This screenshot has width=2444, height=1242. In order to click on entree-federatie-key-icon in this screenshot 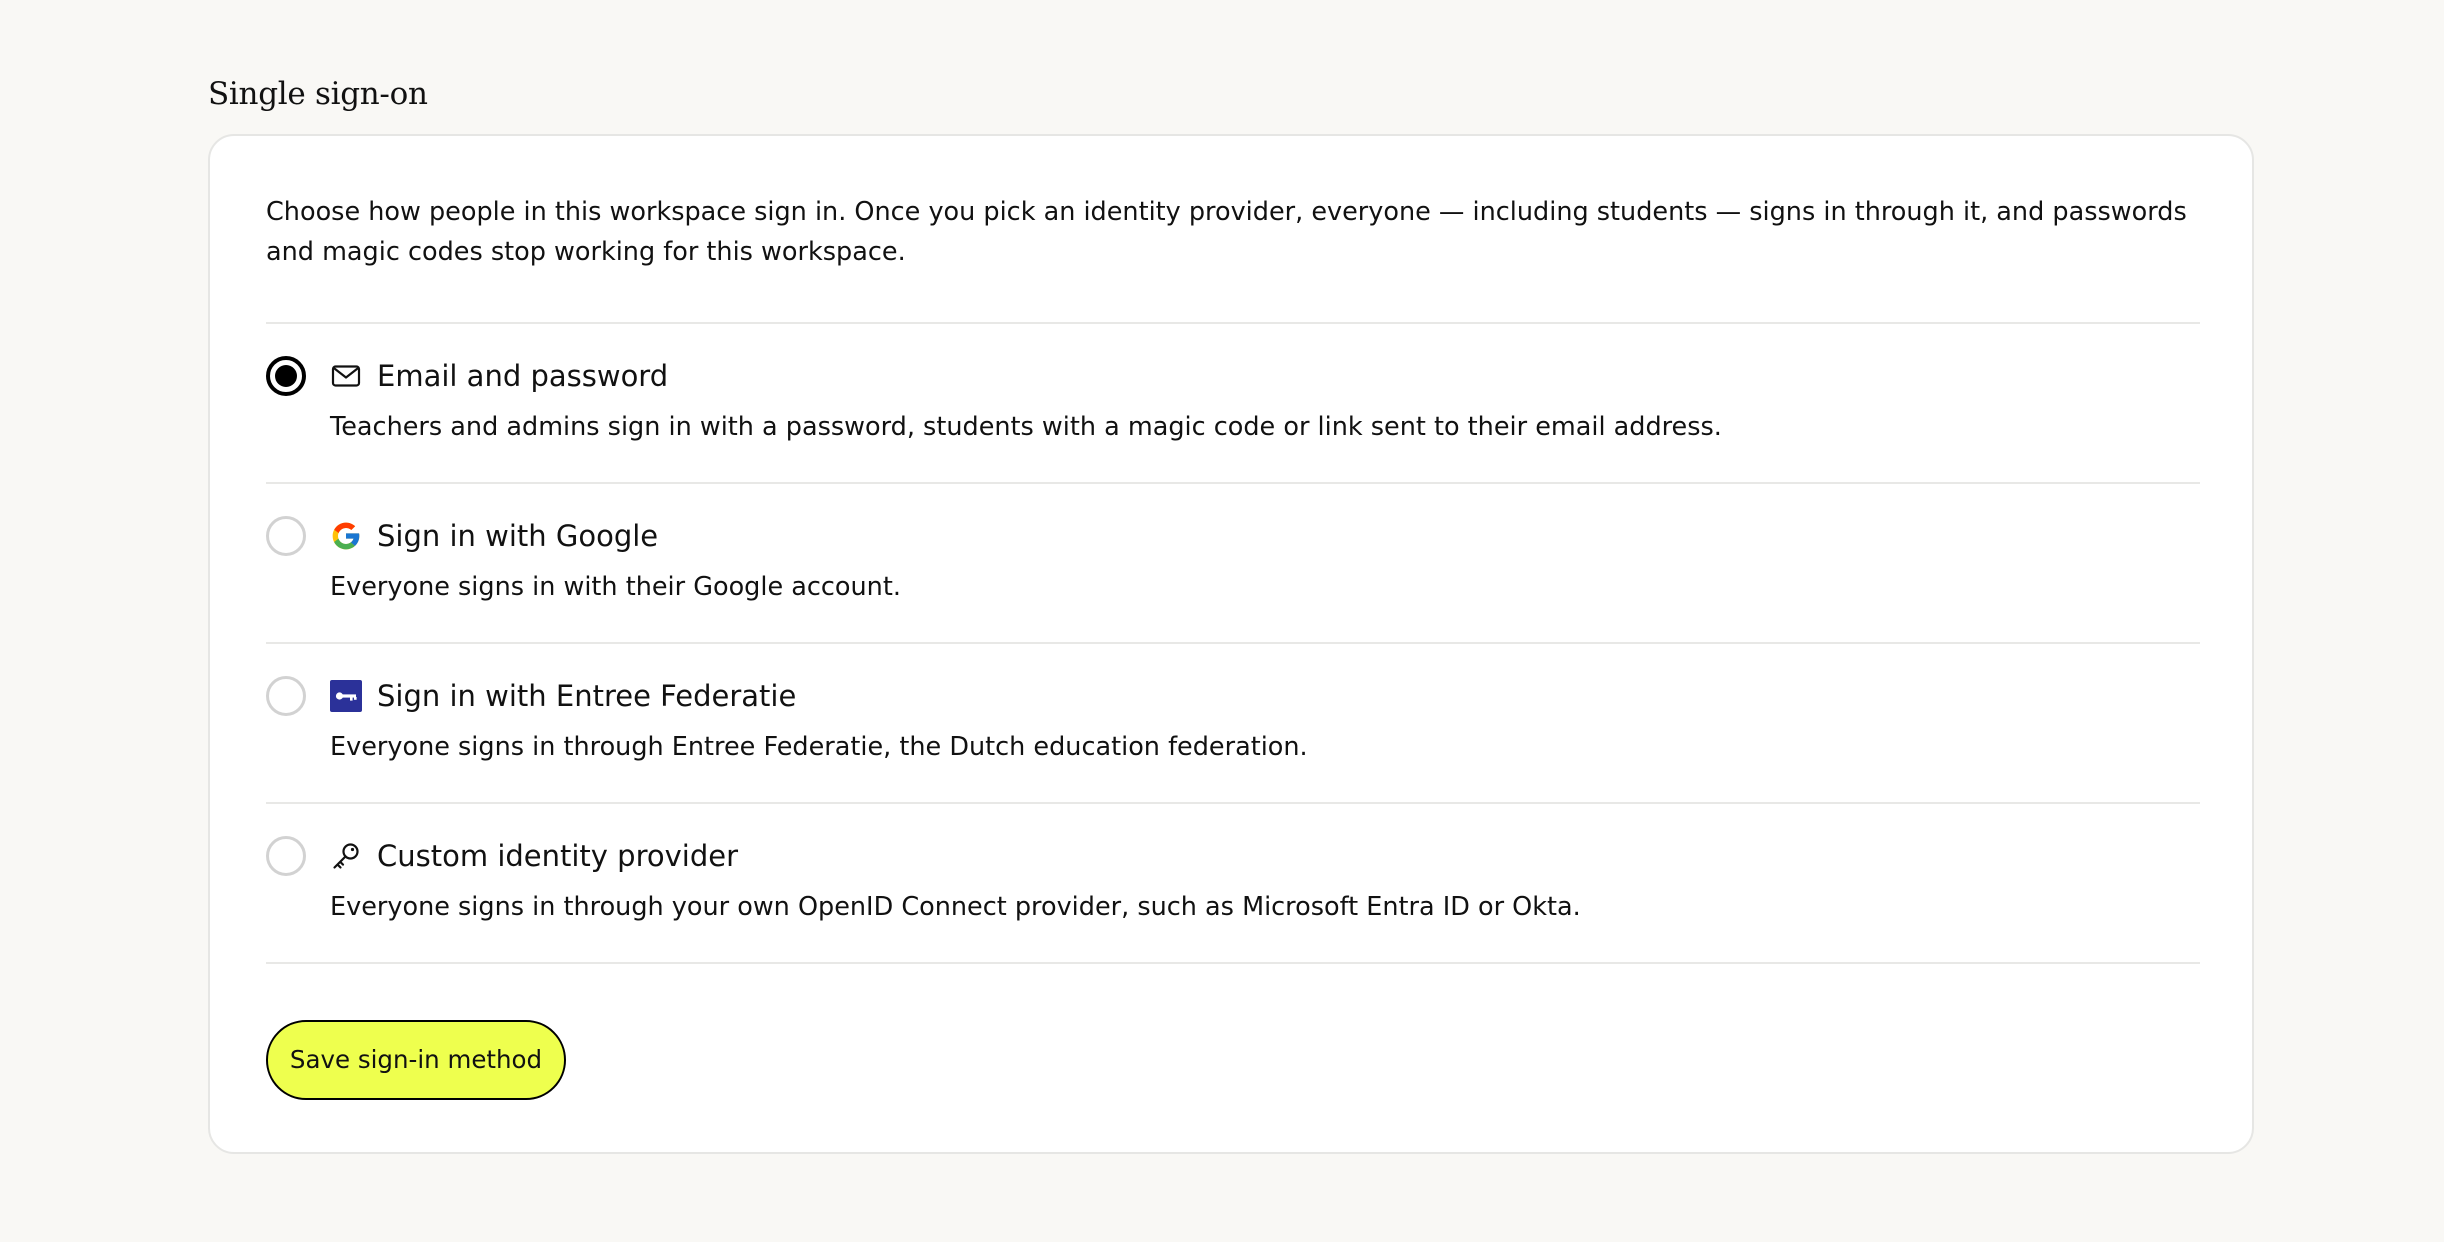, I will do `click(346, 696)`.